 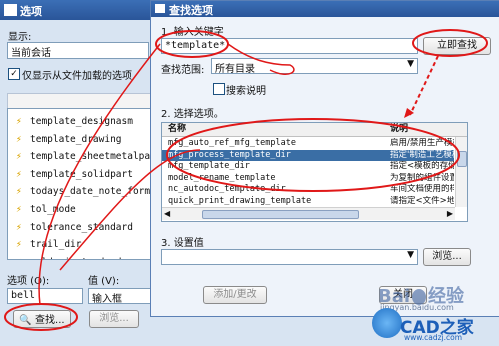 What do you see at coordinates (261, 59) in the screenshot?
I see `keyword-curve` at bounding box center [261, 59].